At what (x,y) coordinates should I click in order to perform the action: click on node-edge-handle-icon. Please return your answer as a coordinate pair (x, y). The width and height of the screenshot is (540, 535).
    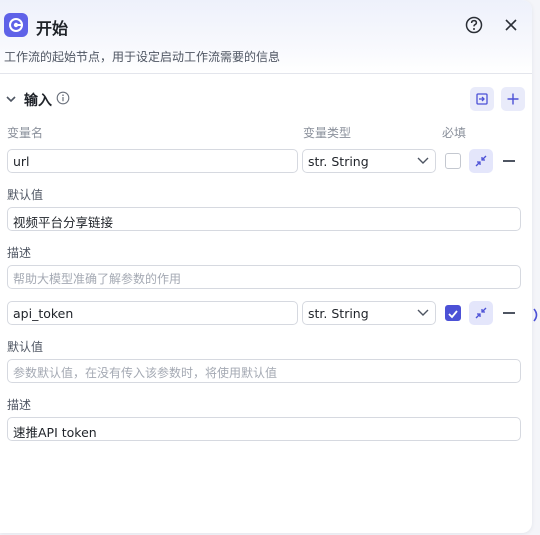
    Looking at the image, I should click on (536, 315).